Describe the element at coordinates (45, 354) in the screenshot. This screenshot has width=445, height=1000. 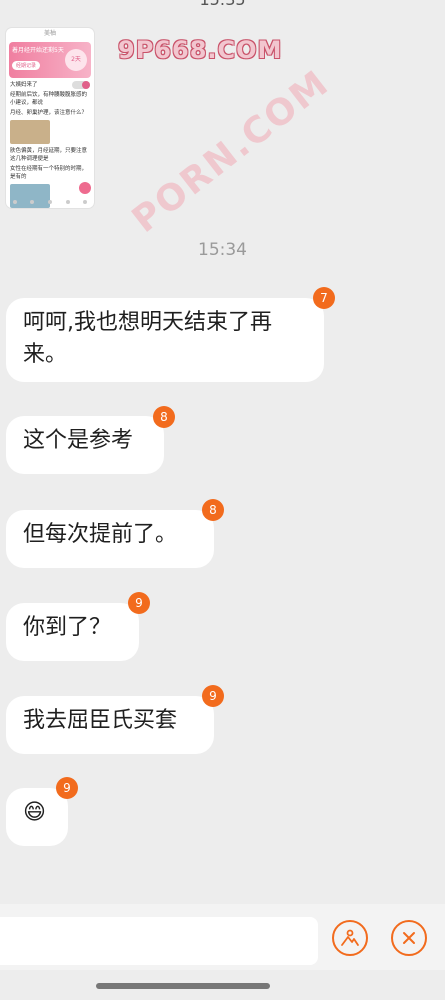
I see `message-text: 来。` at that location.